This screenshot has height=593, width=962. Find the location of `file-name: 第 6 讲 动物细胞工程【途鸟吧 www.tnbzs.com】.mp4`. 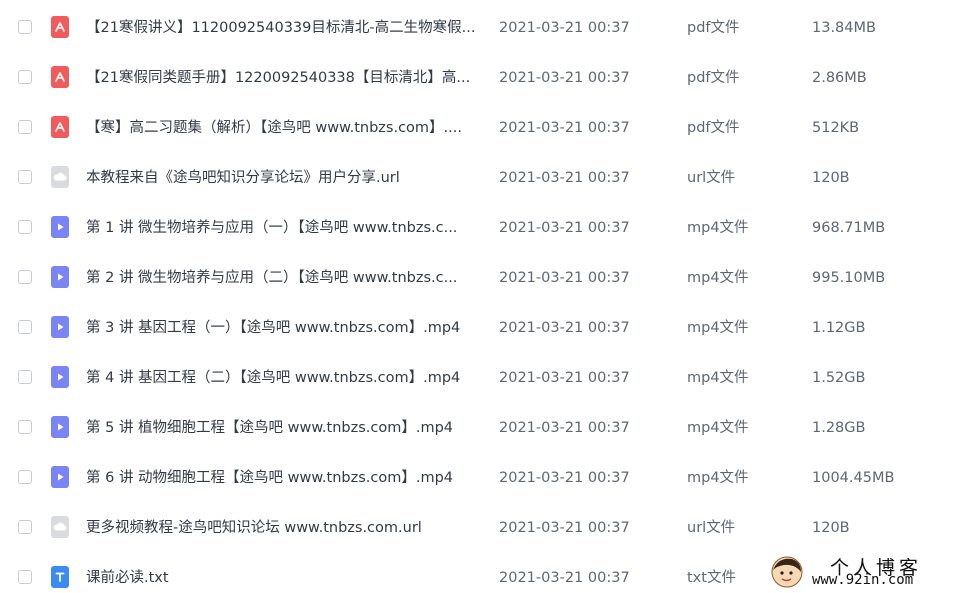

file-name: 第 6 讲 动物细胞工程【途鸟吧 www.tnbzs.com】.mp4 is located at coordinates (282, 478).